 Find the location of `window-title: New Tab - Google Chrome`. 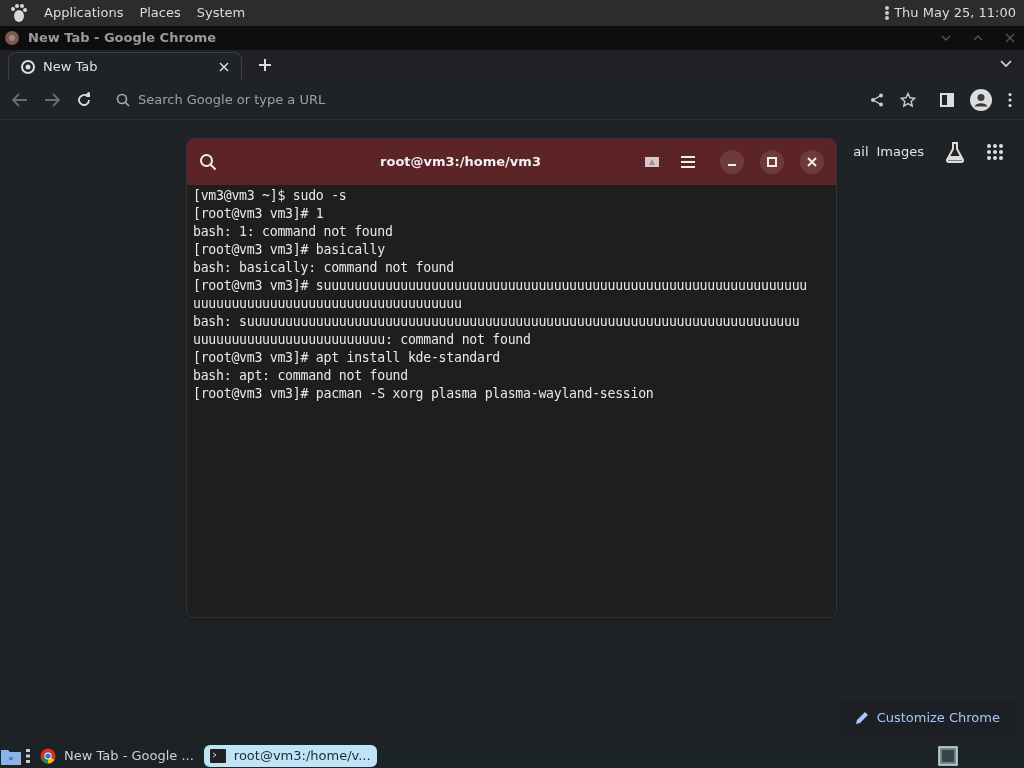

window-title: New Tab - Google Chrome is located at coordinates (122, 38).